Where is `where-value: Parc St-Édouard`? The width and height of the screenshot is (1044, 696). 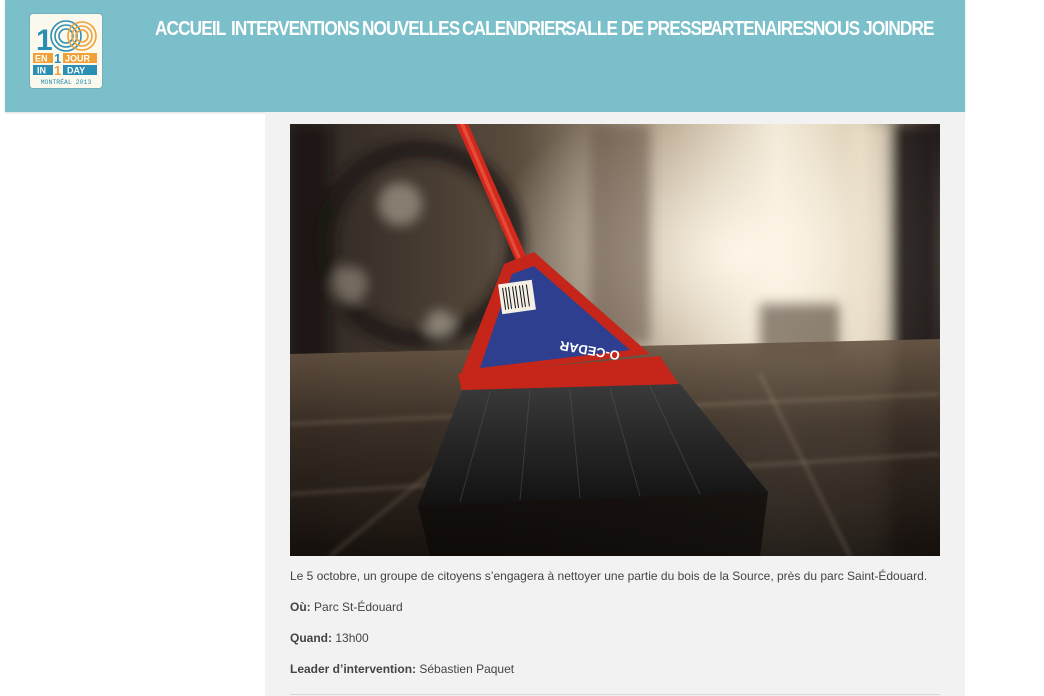
where-value: Parc St-Édouard is located at coordinates (358, 607).